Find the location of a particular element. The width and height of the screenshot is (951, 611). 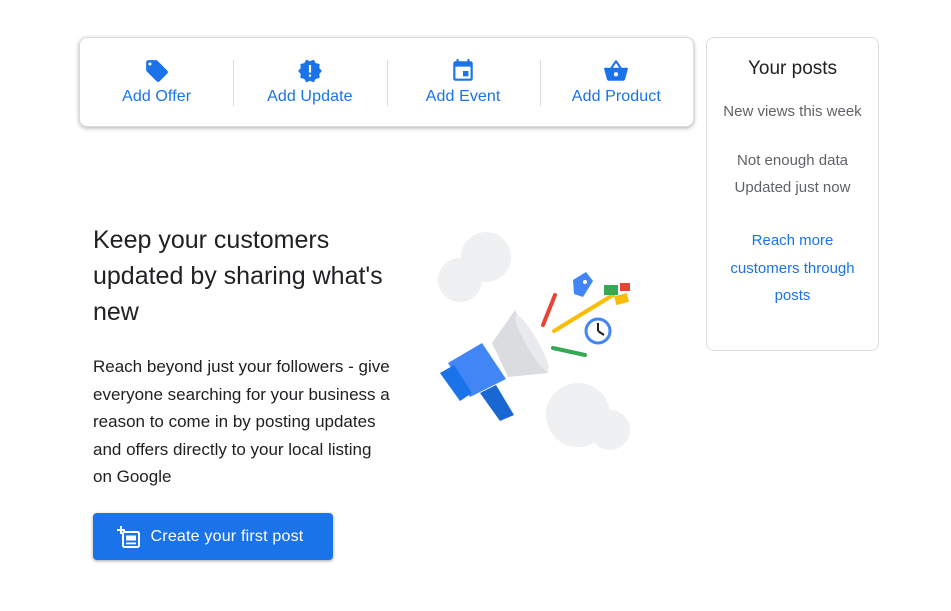

add-offer-button: Add Offer is located at coordinates (156, 82).